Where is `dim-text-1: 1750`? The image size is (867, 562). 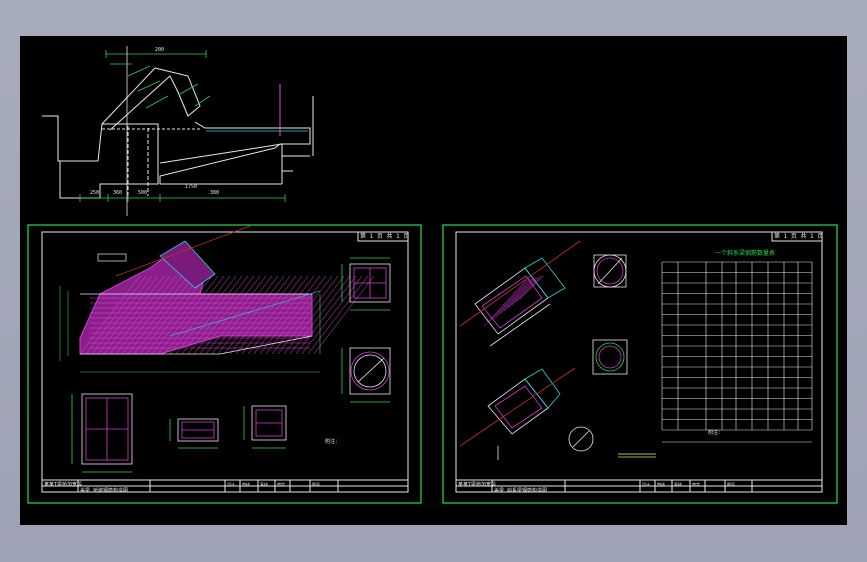
dim-text-1: 1750 is located at coordinates (191, 187).